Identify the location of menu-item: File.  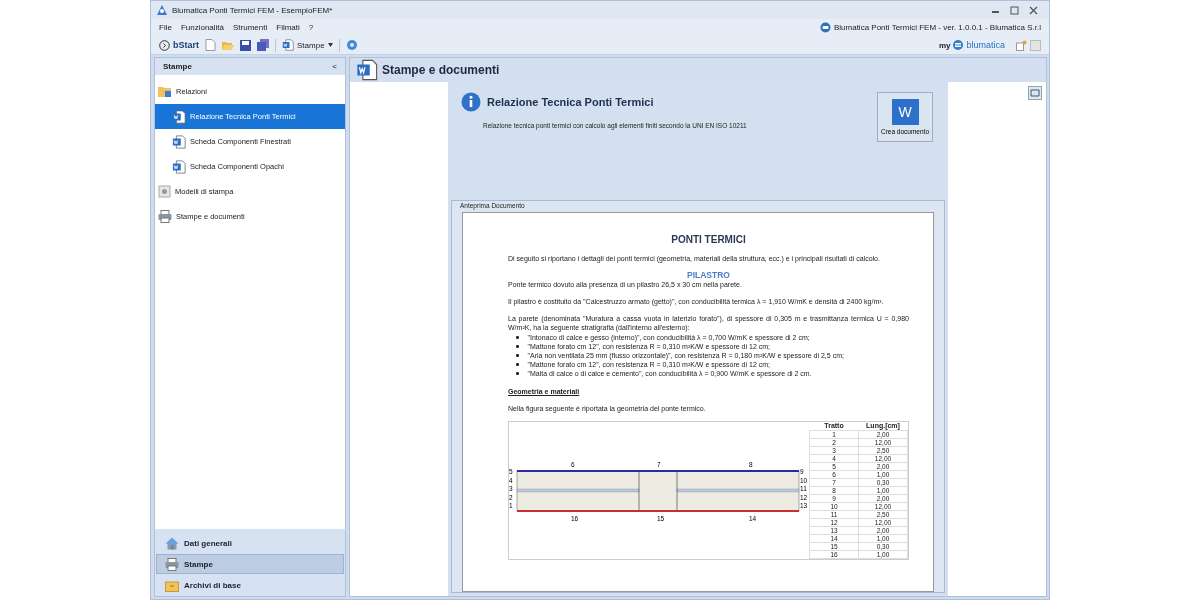
(165, 27).